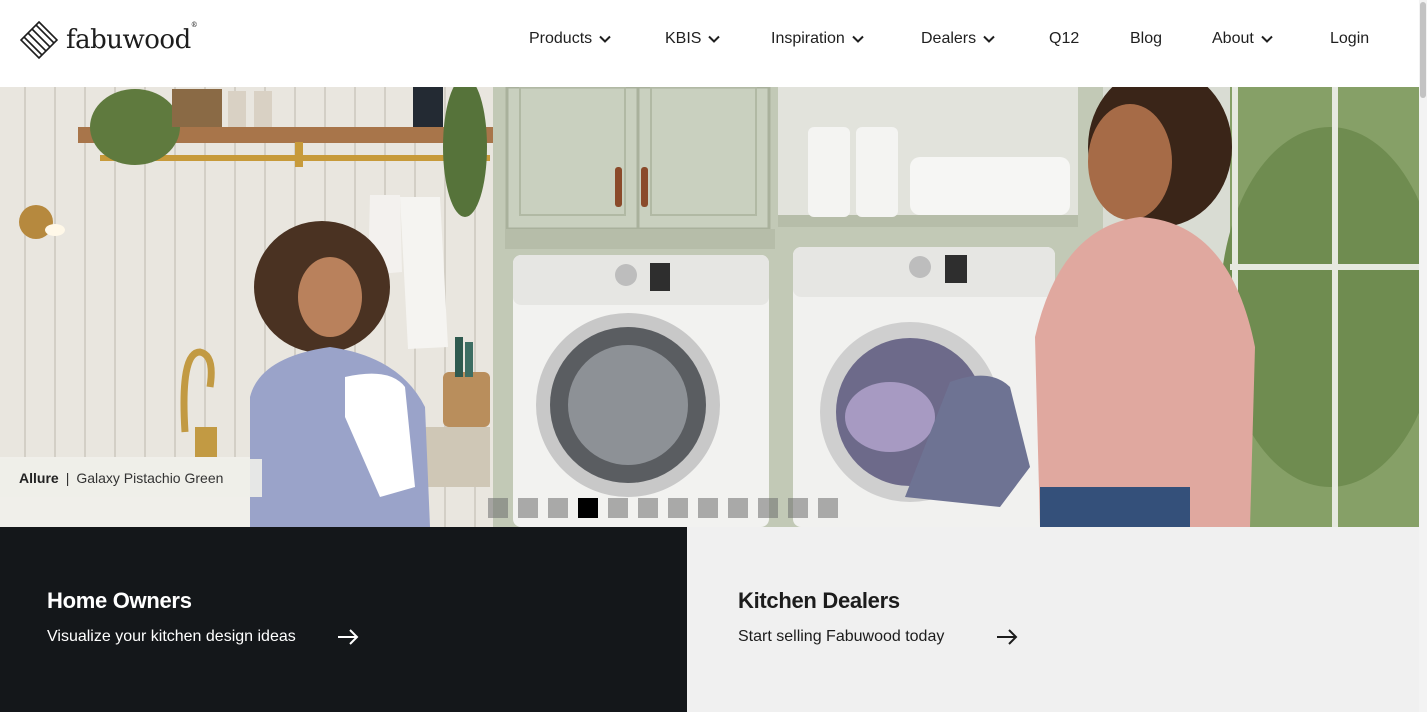 Image resolution: width=1427 pixels, height=712 pixels. I want to click on nav-dealers-label: Dealers, so click(949, 38).